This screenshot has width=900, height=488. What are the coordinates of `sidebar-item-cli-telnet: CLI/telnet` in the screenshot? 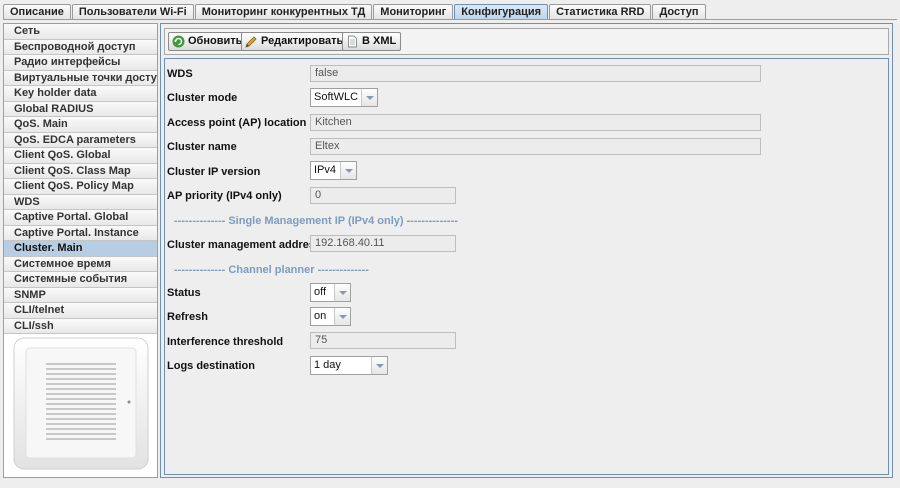 It's located at (80, 311).